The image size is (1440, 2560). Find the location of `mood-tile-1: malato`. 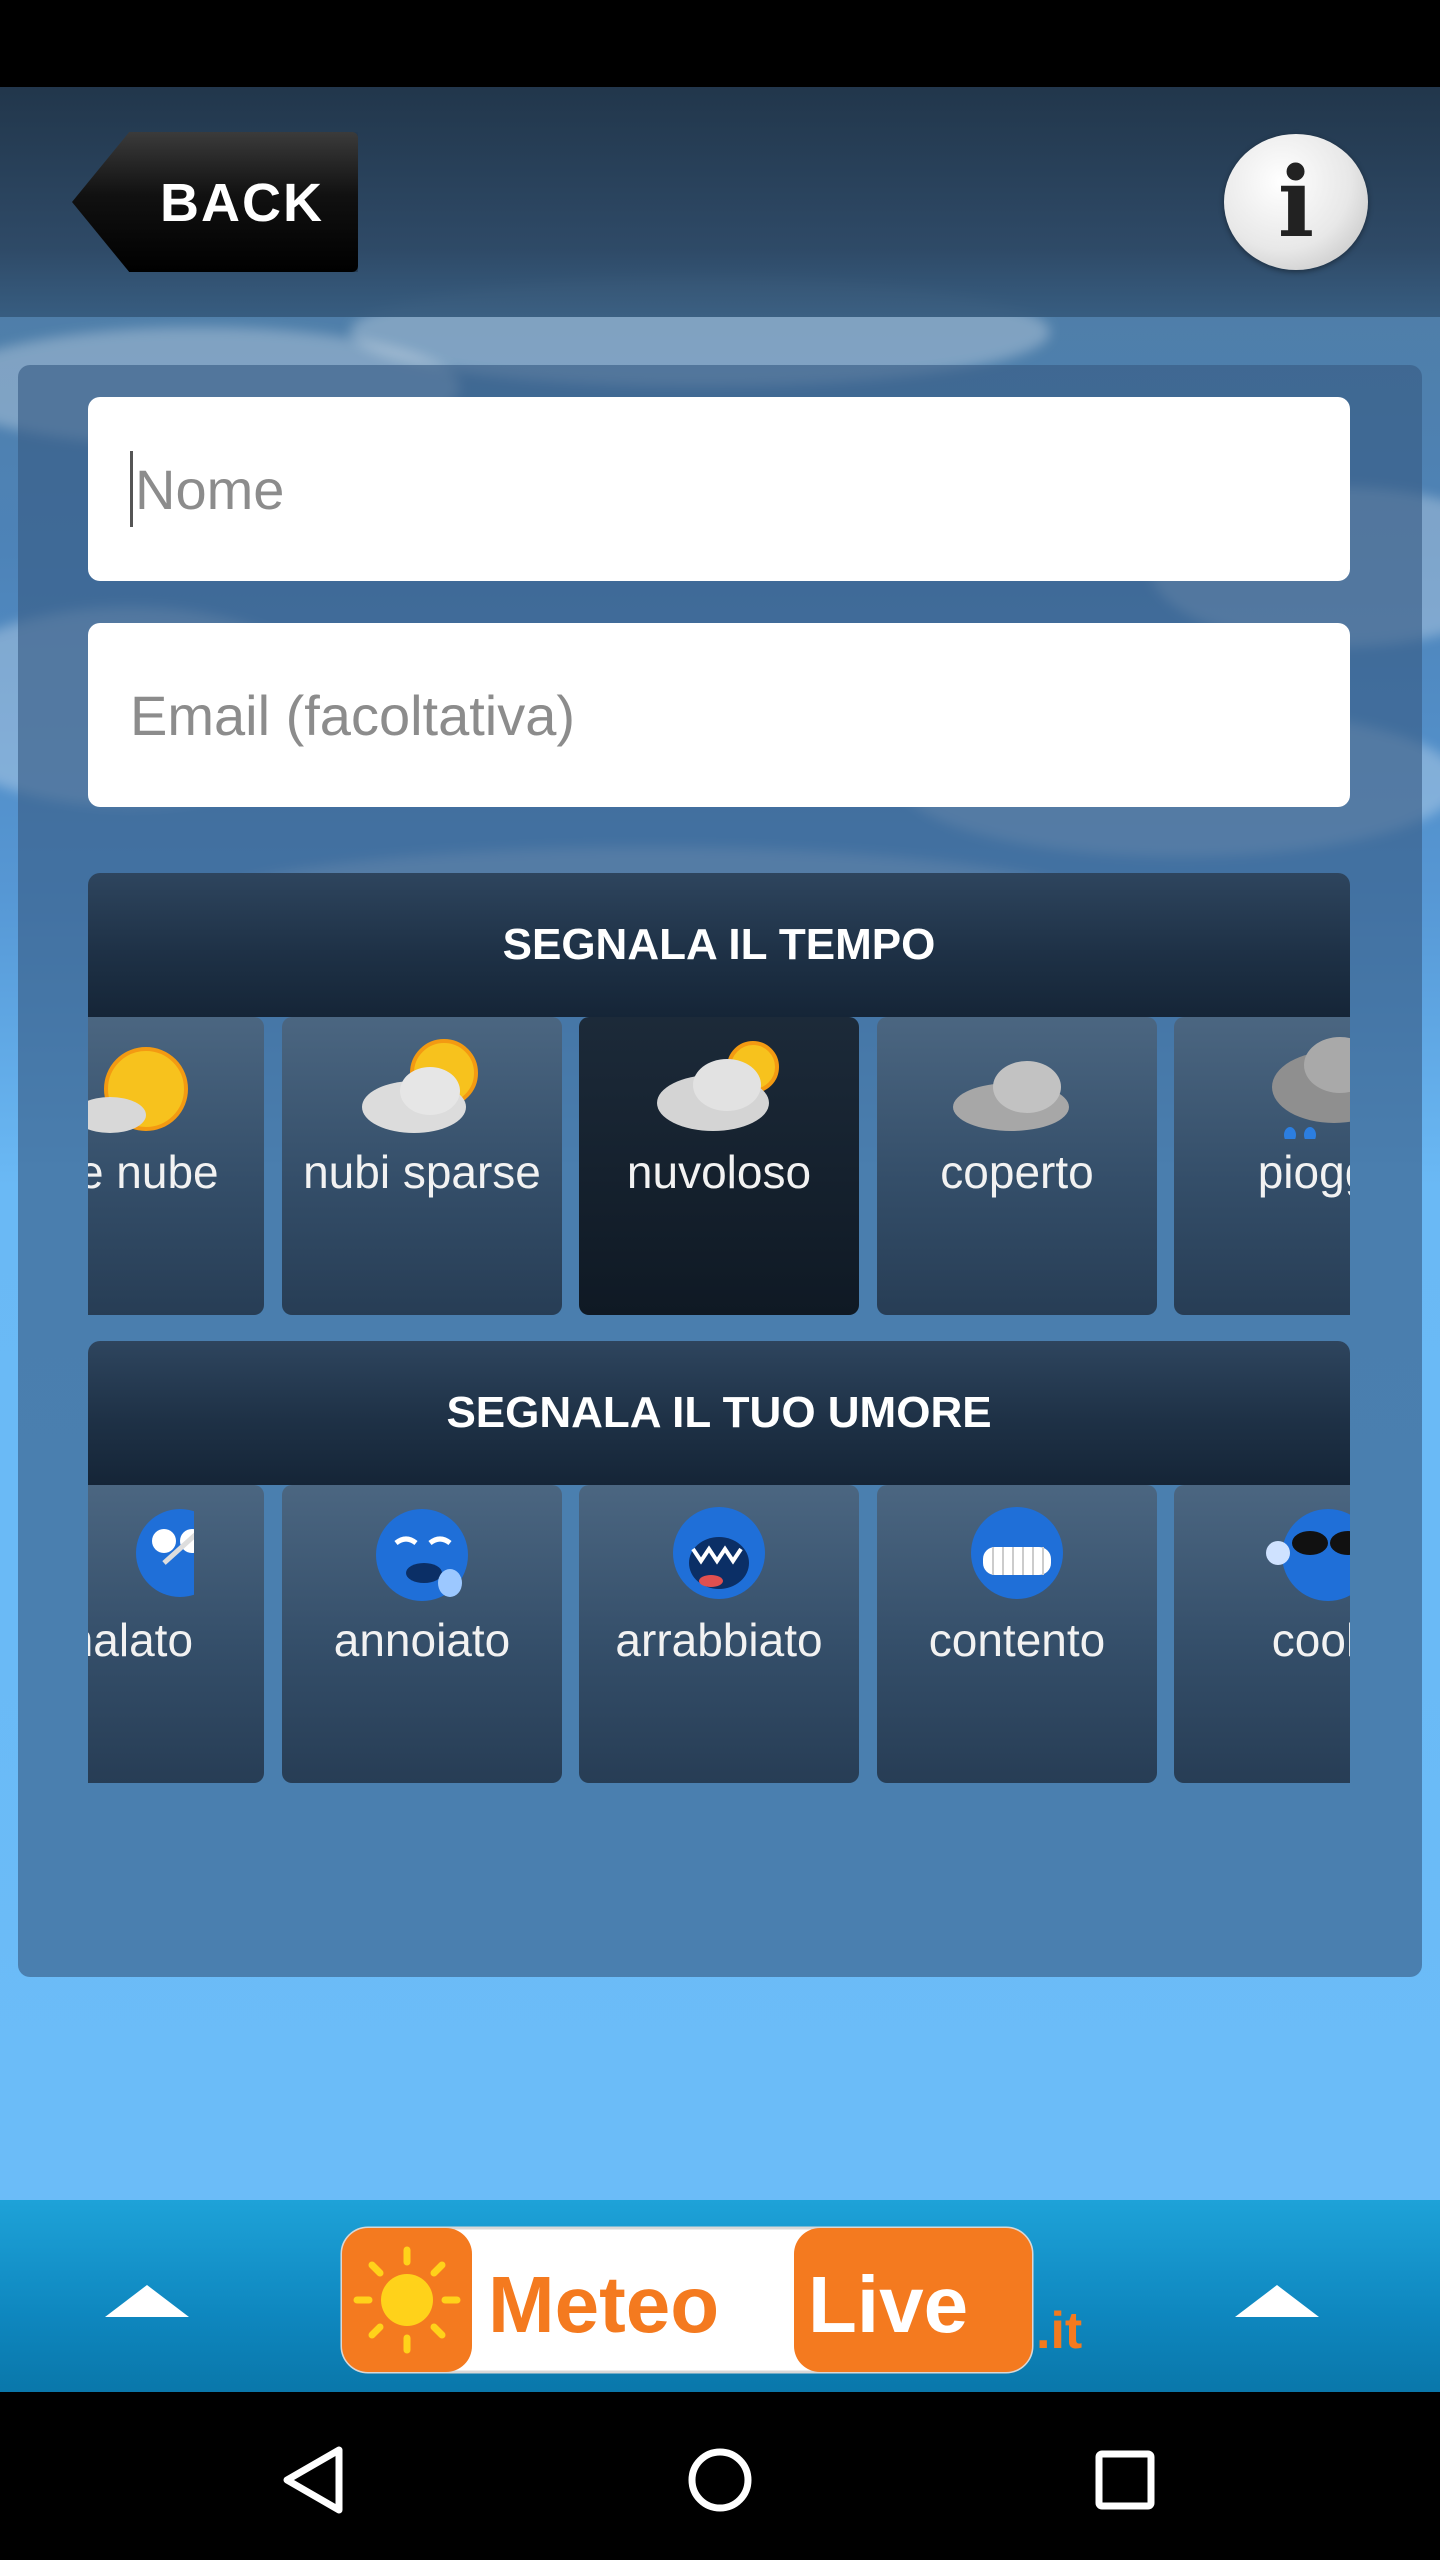

mood-tile-1: malato is located at coordinates (176, 1634).